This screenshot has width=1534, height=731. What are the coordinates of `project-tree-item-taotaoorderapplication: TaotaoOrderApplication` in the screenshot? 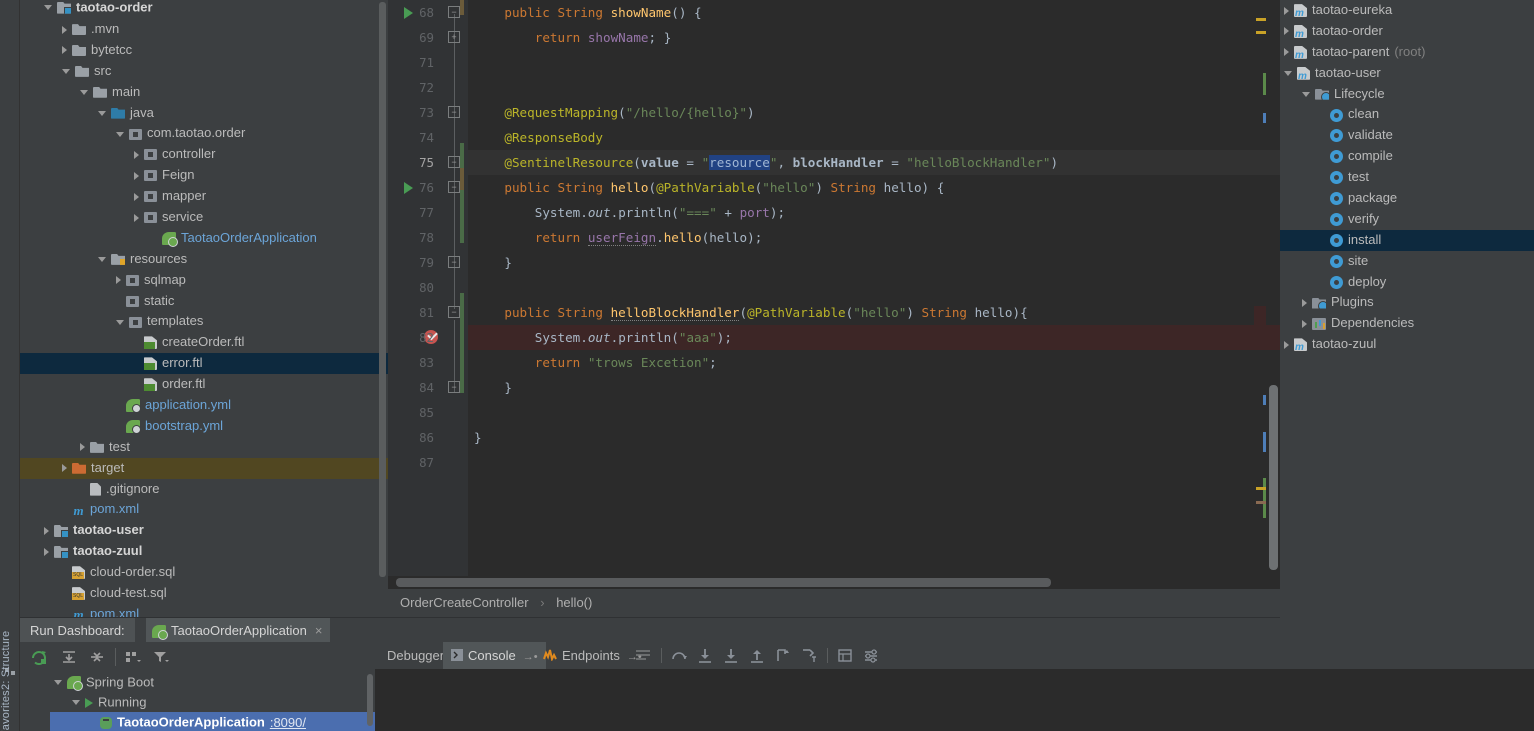 It's located at (204, 238).